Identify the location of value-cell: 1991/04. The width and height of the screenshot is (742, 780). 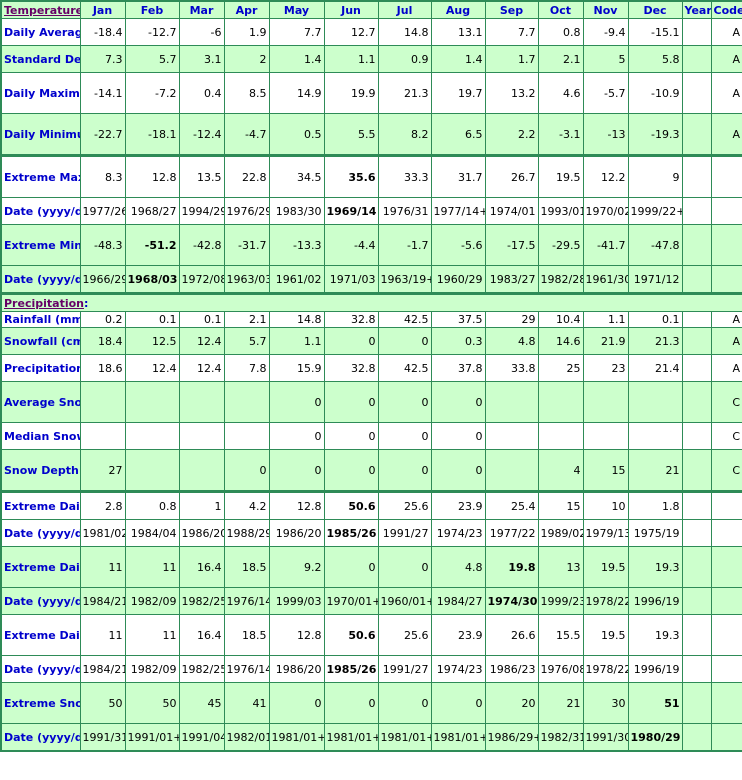
(201, 737).